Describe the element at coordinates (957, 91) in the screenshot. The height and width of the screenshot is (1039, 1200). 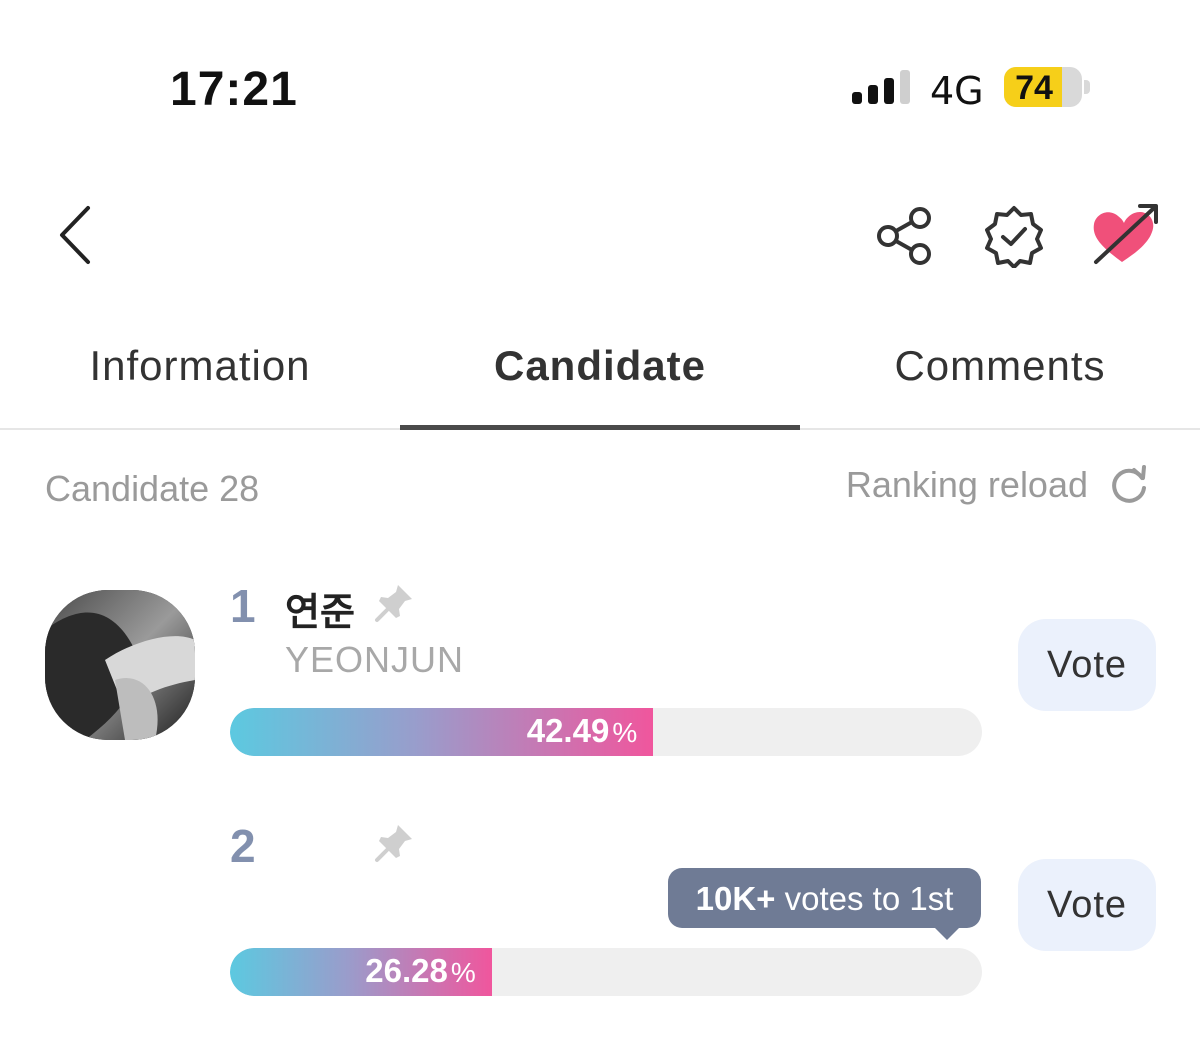
I see `network-type: 4G` at that location.